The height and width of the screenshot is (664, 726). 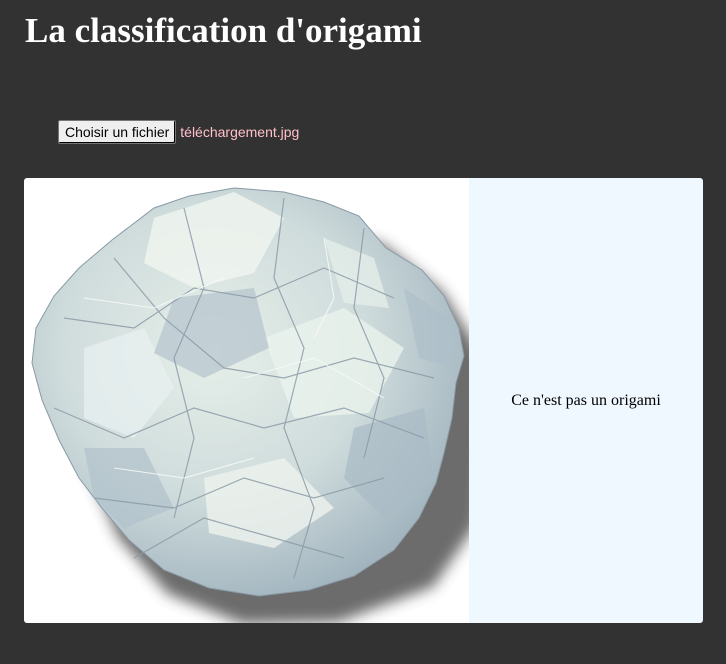 I want to click on verdict-text: Ce n'est pas un origami, so click(x=586, y=400).